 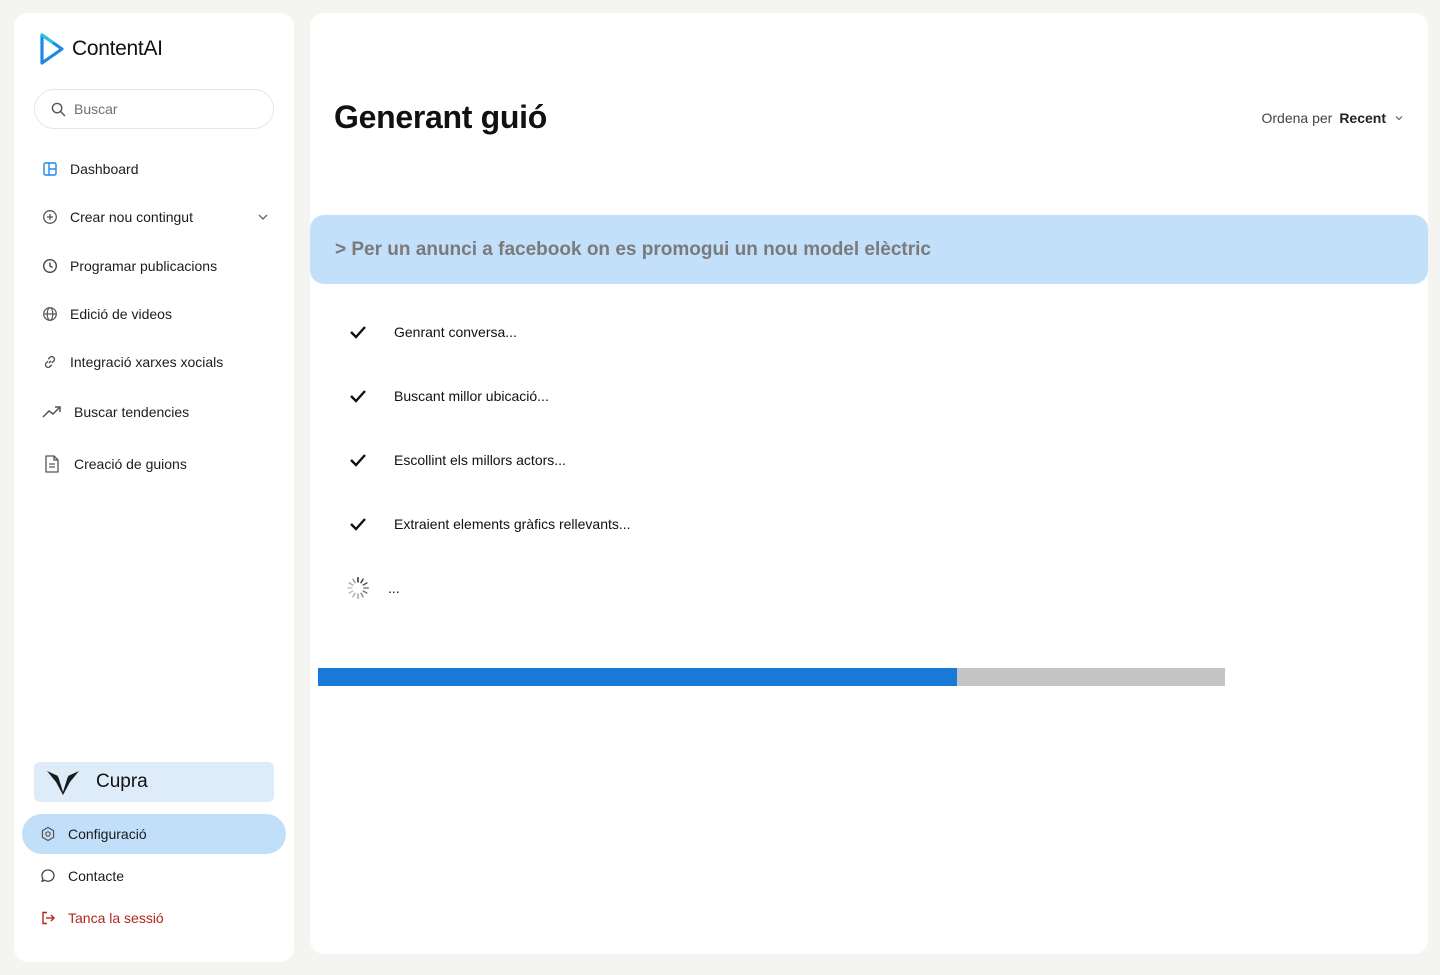 I want to click on sidebar-item-create-content: Crear nou contingut, so click(x=155, y=217).